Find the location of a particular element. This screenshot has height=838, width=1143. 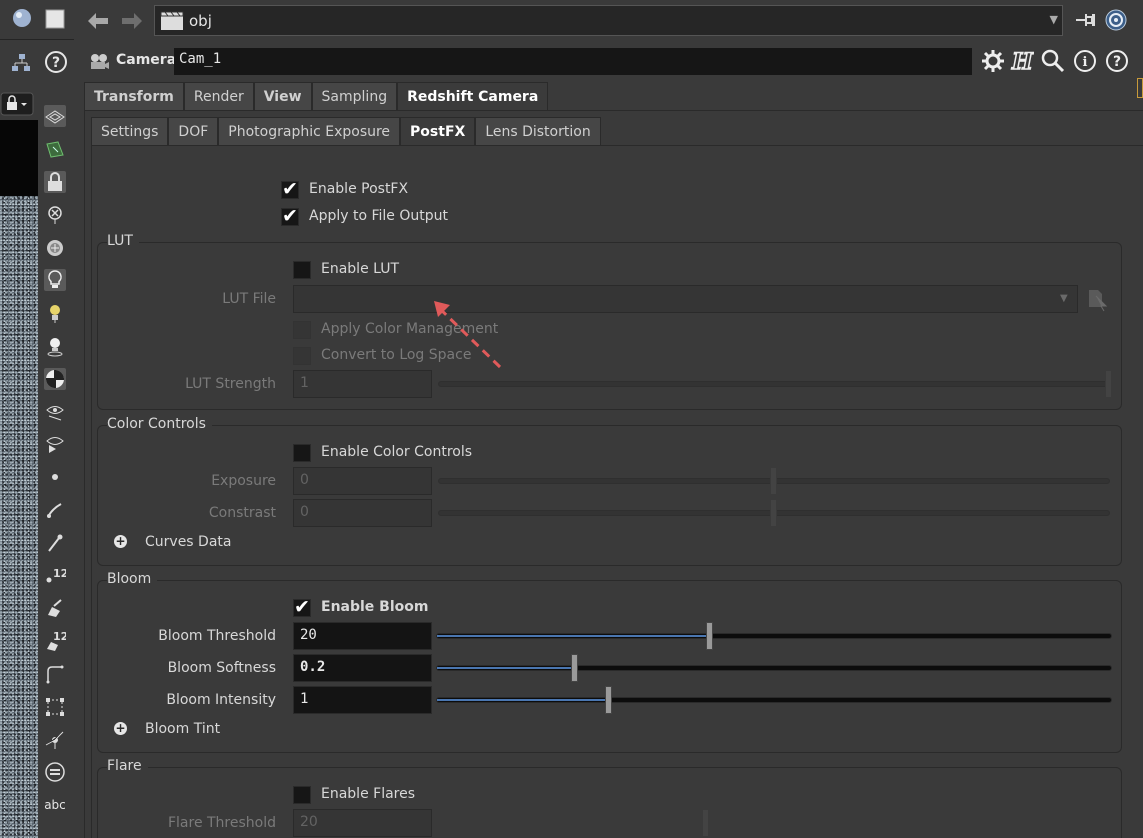

lock-dropdown-icon is located at coordinates (17, 104).